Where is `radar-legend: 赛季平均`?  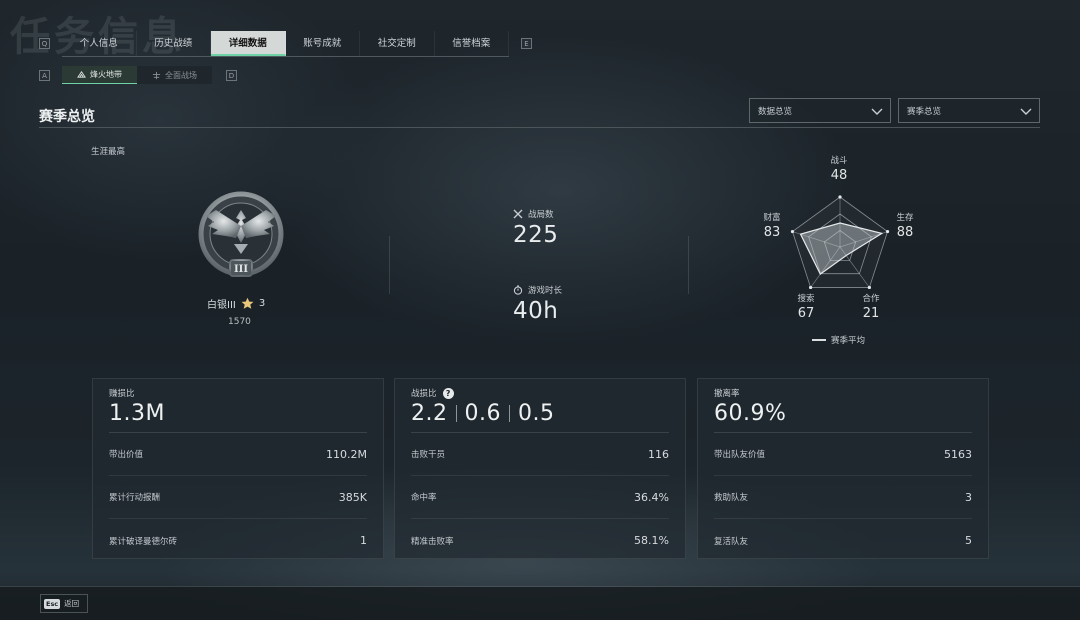
radar-legend: 赛季平均 is located at coordinates (838, 340).